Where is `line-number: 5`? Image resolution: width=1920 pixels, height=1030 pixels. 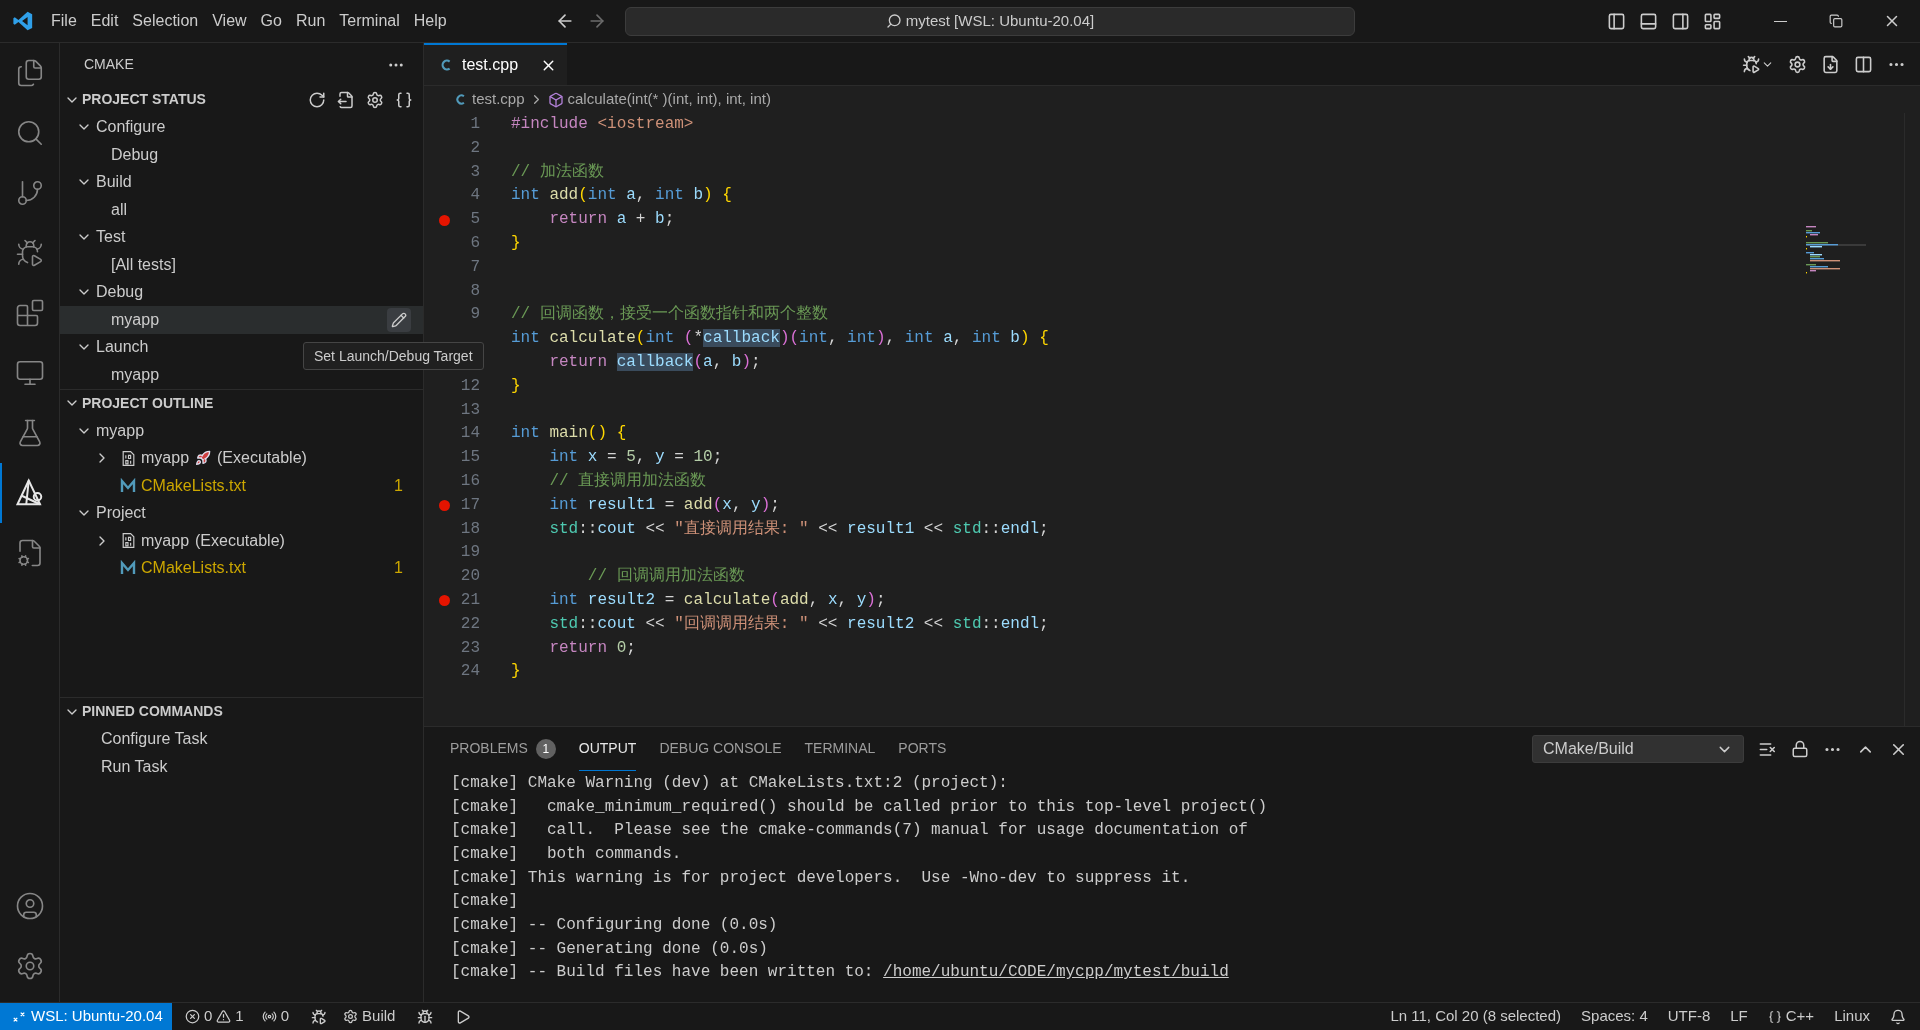 line-number: 5 is located at coordinates (475, 219).